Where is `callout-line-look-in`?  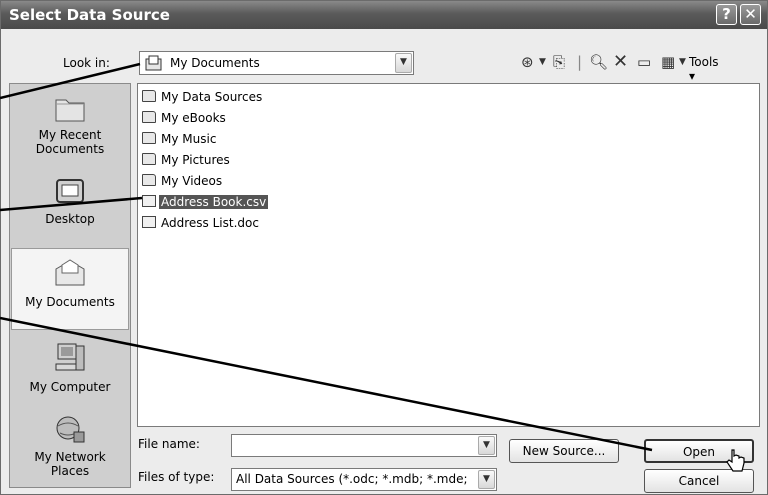
callout-line-look-in is located at coordinates (70, 81).